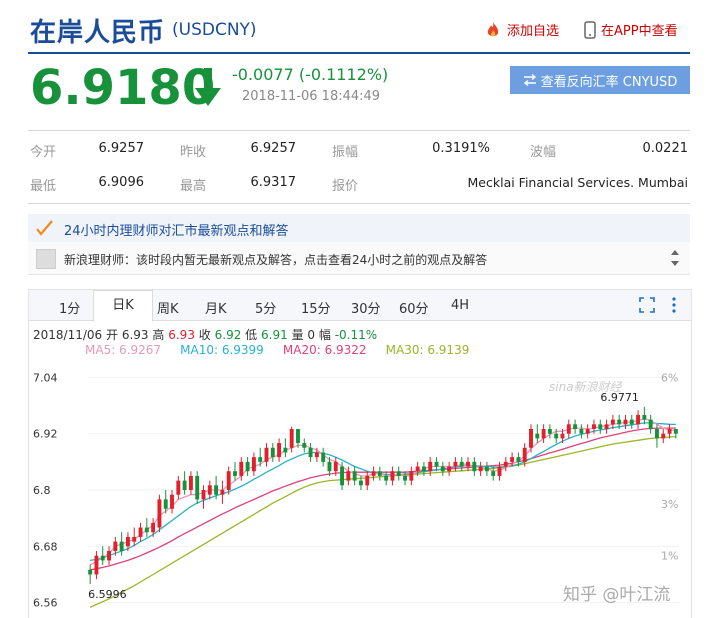 The width and height of the screenshot is (708, 618). Describe the element at coordinates (366, 307) in the screenshot. I see `tab-30min: 30分` at that location.